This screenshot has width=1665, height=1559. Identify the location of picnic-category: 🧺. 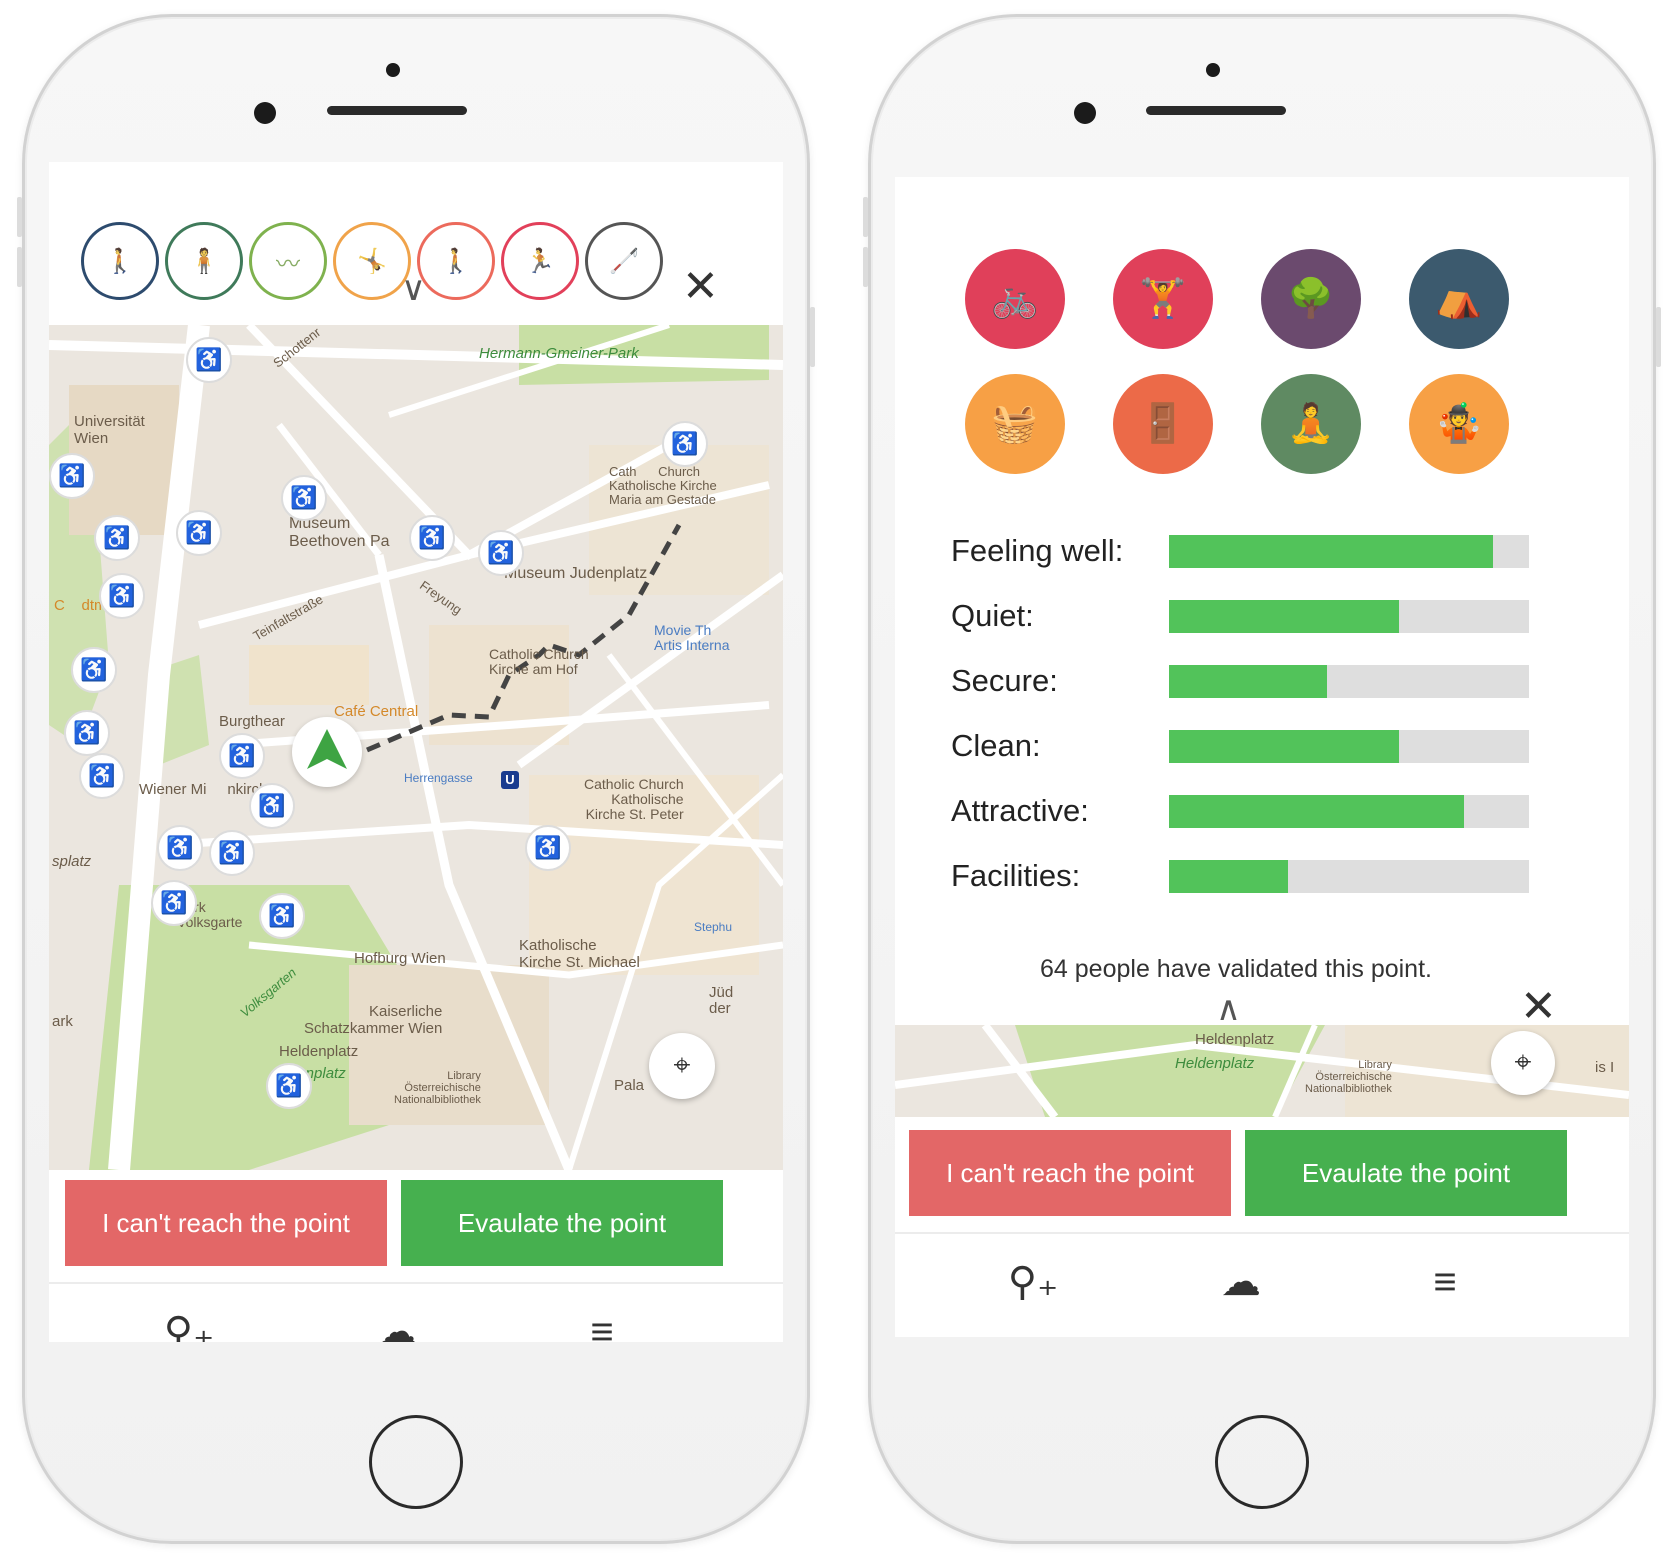
(1015, 424).